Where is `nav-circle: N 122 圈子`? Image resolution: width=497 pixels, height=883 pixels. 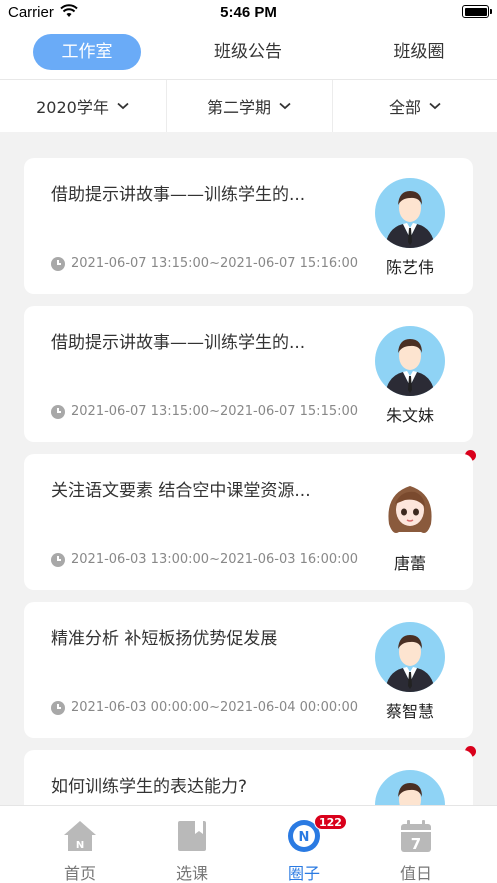 nav-circle: N 122 圈子 is located at coordinates (304, 844).